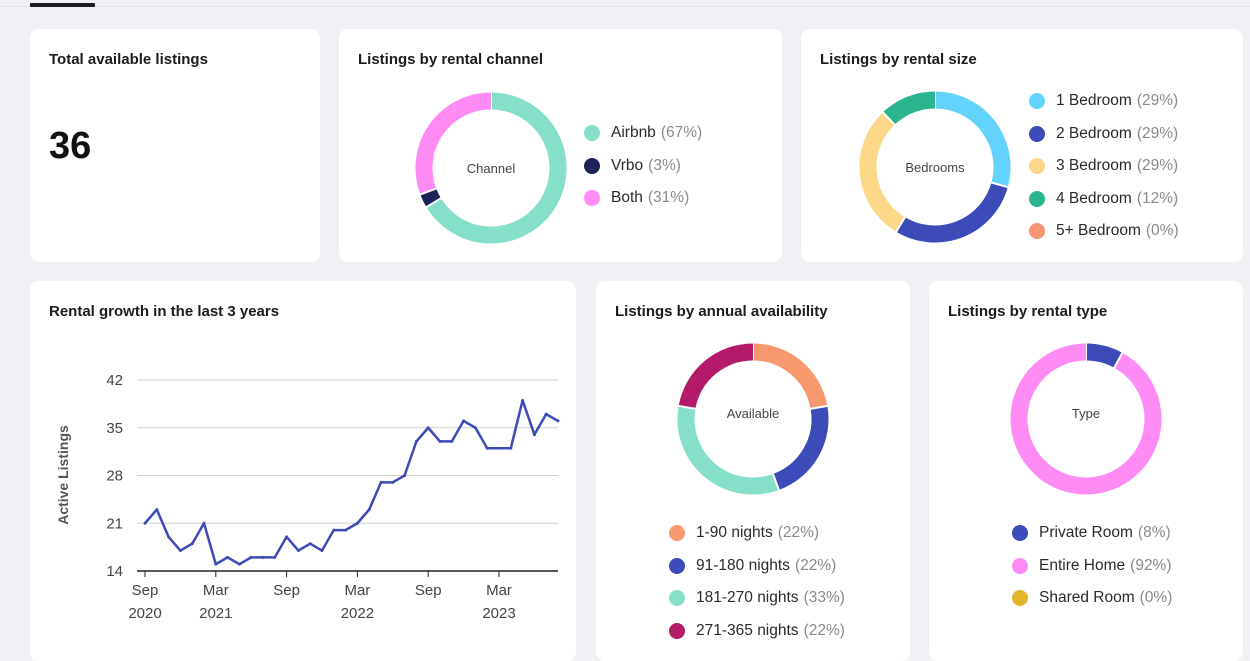 The image size is (1250, 661). Describe the element at coordinates (909, 108) in the screenshot. I see `donut-slice-4-bedroom` at that location.